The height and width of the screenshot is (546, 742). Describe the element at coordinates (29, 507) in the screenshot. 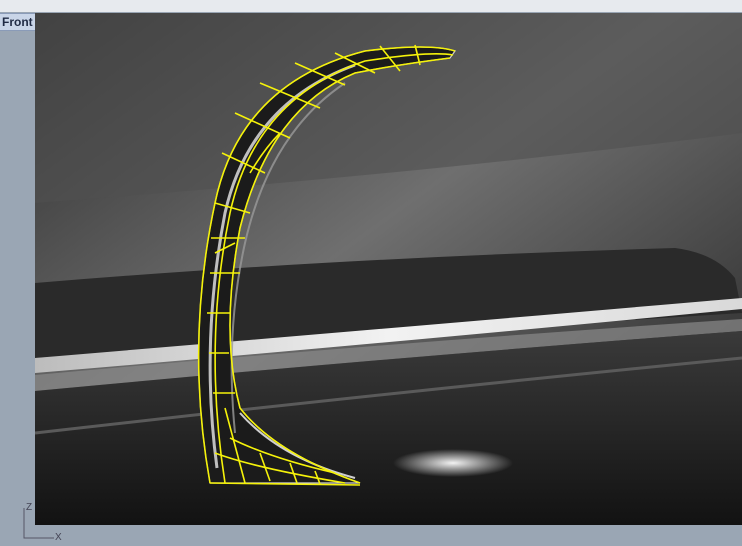

I see `z-axis-label: Z` at that location.